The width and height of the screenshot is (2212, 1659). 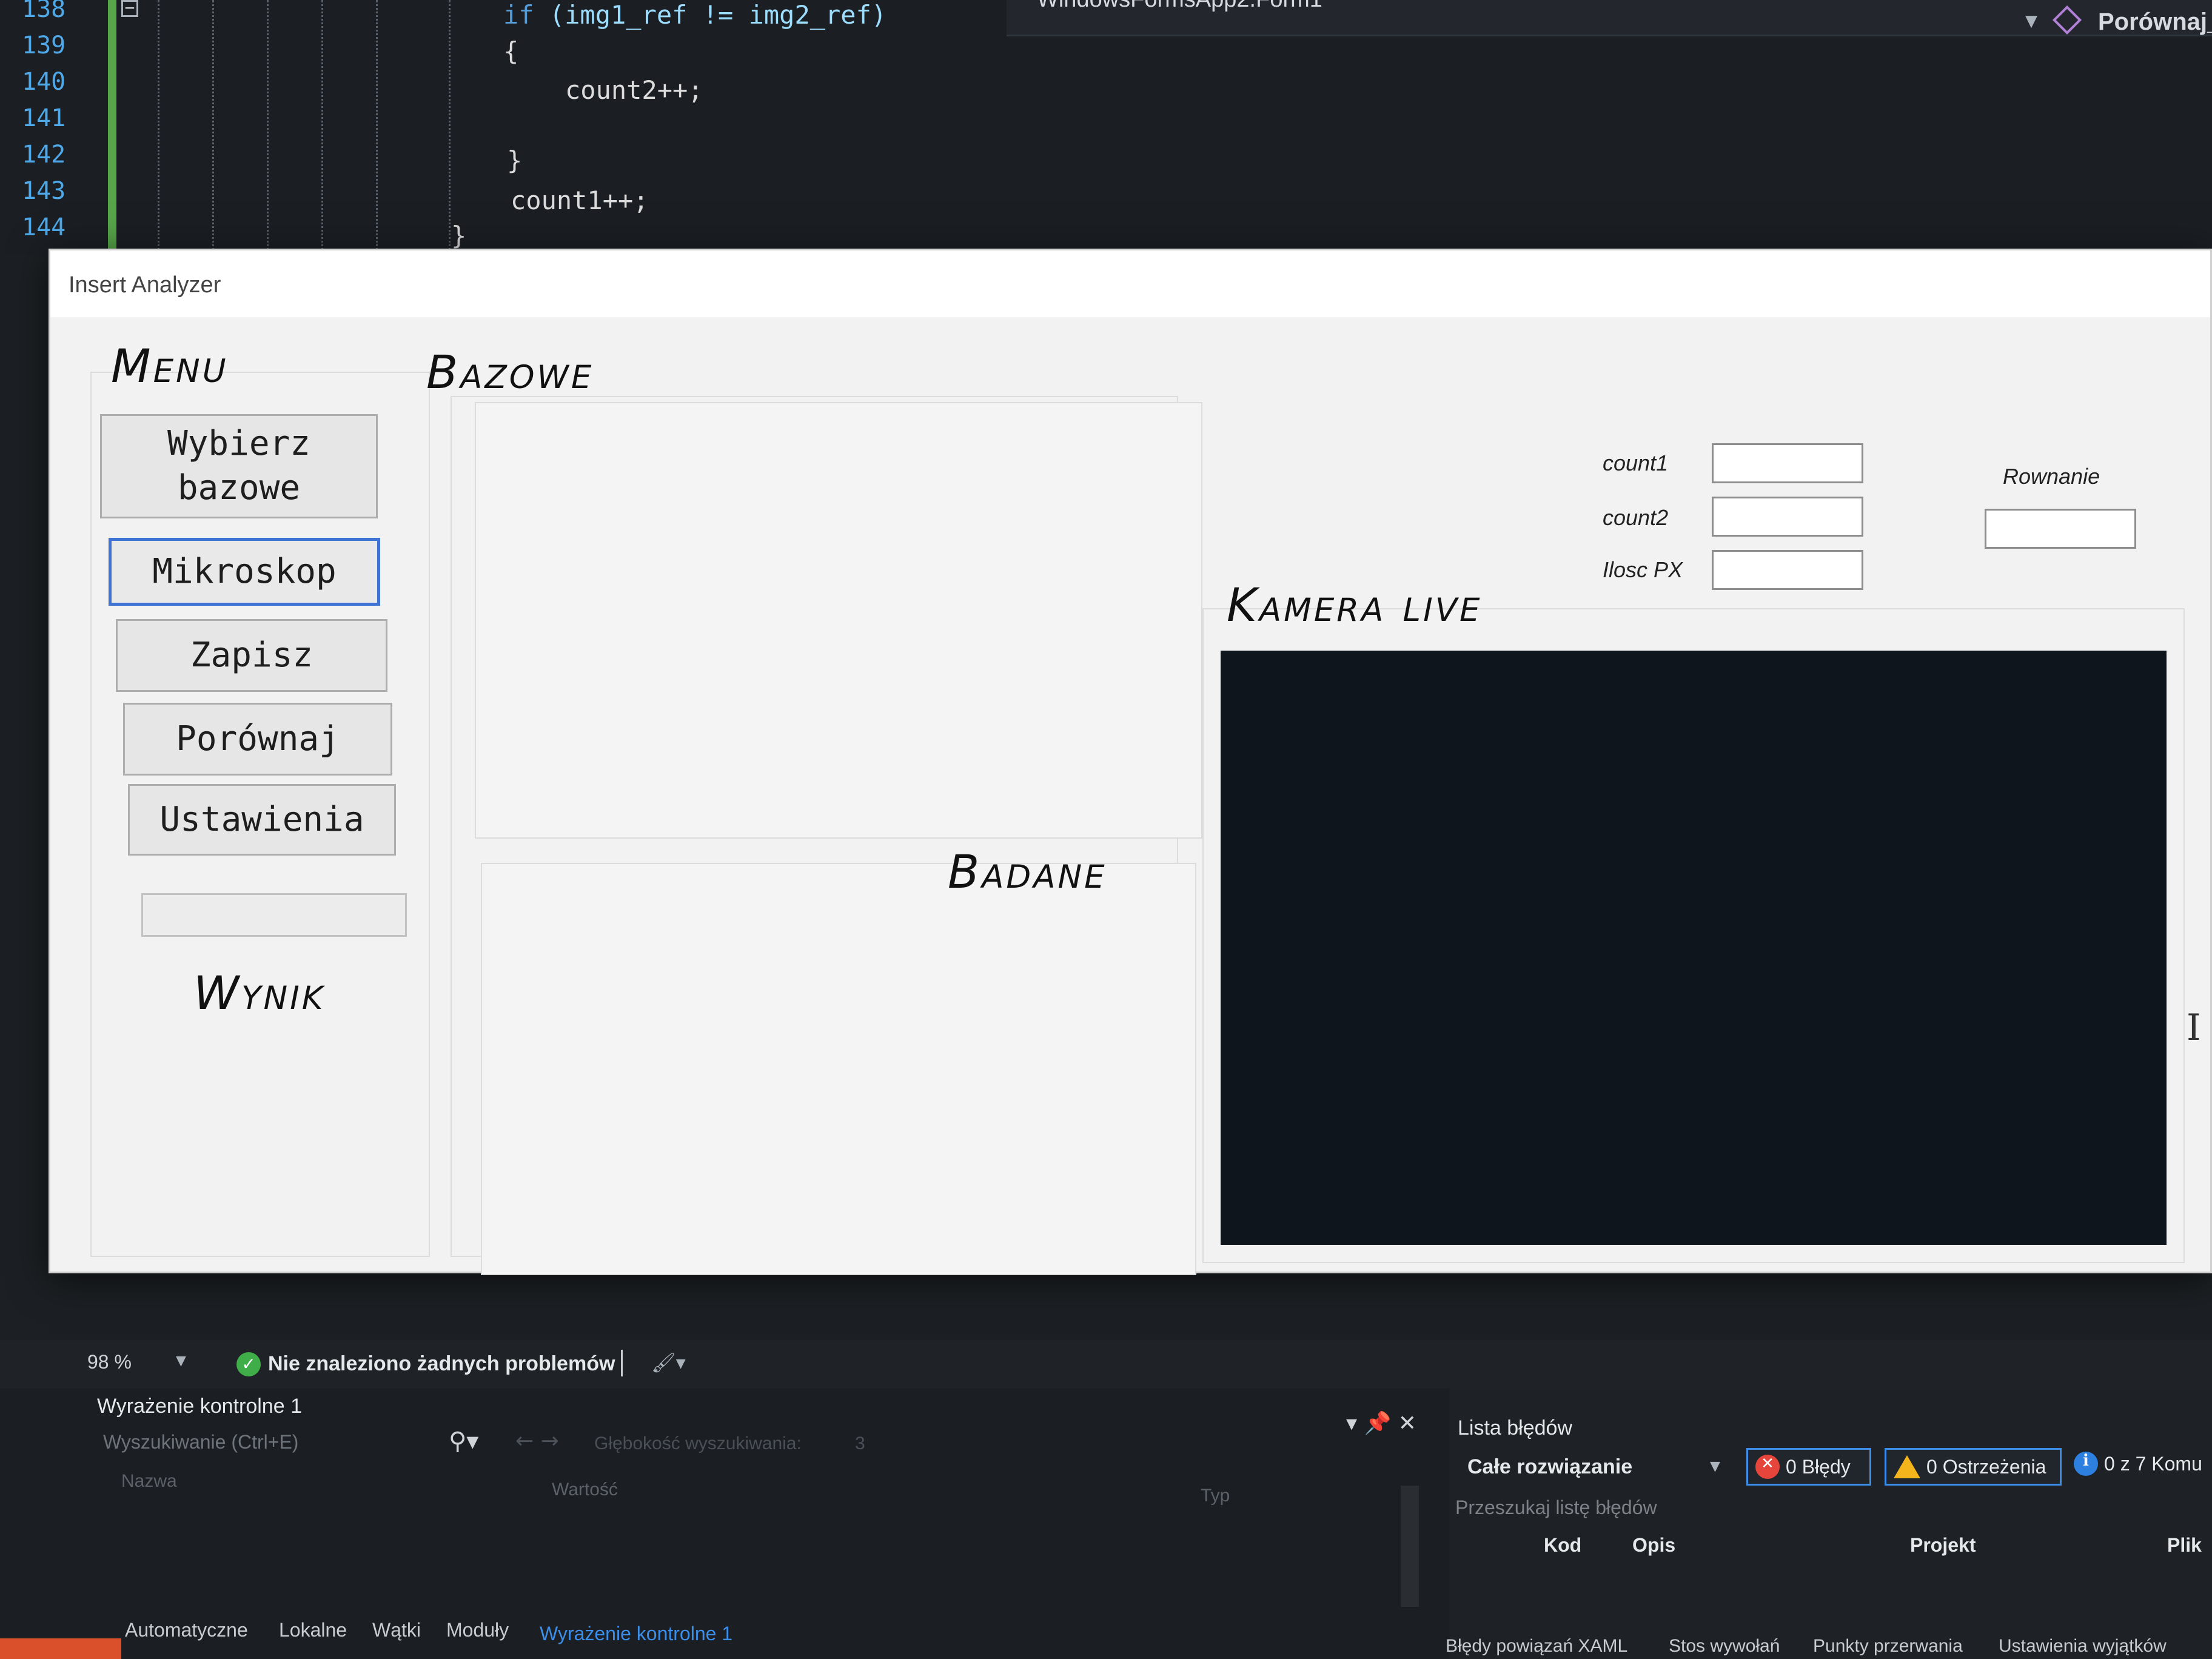 What do you see at coordinates (585, 1490) in the screenshot?
I see `column-header-value: Wartość` at bounding box center [585, 1490].